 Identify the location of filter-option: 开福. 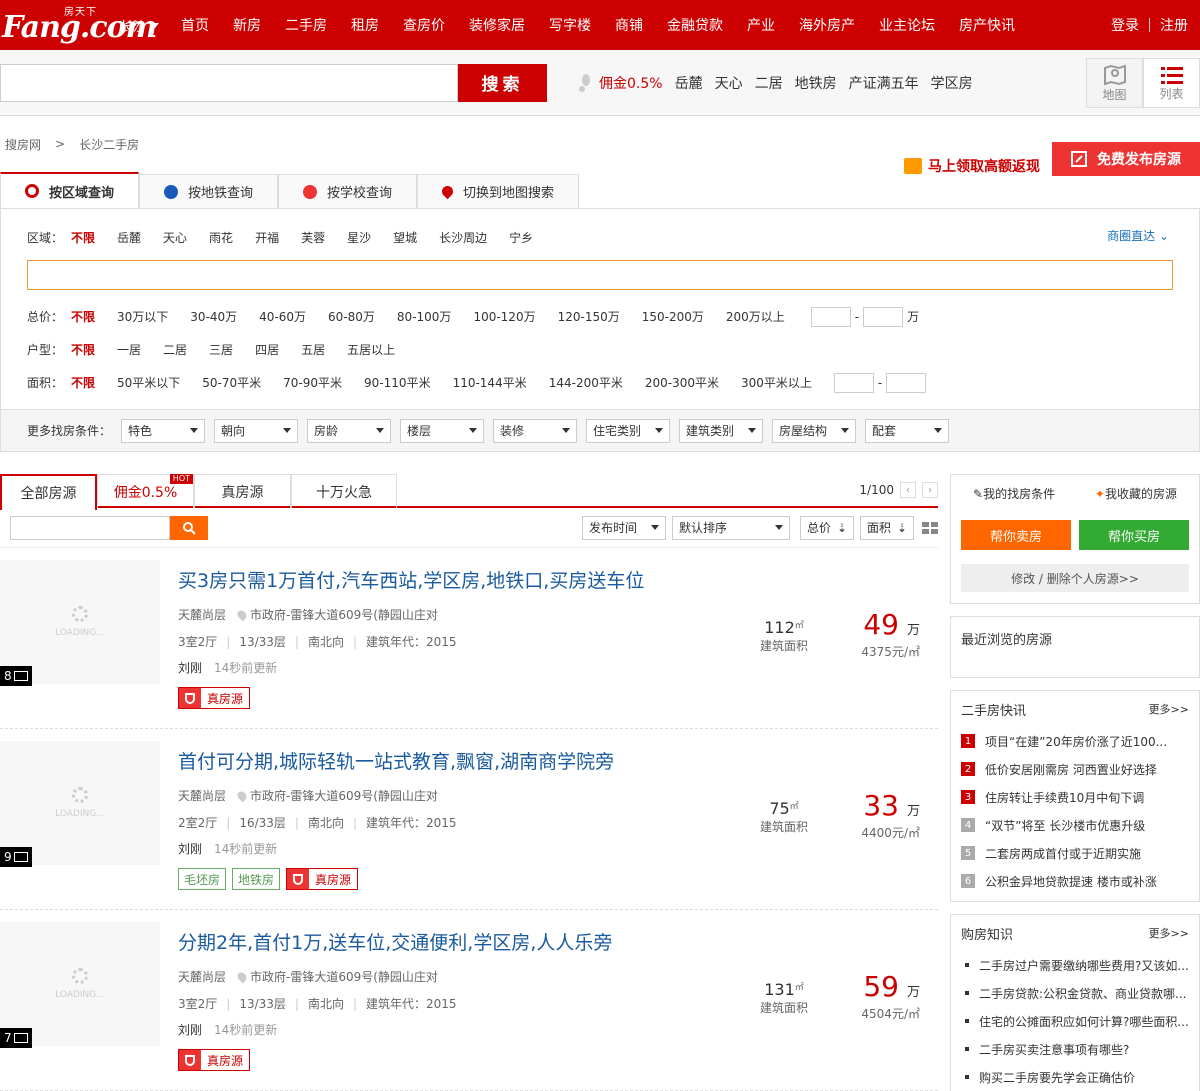
(267, 237).